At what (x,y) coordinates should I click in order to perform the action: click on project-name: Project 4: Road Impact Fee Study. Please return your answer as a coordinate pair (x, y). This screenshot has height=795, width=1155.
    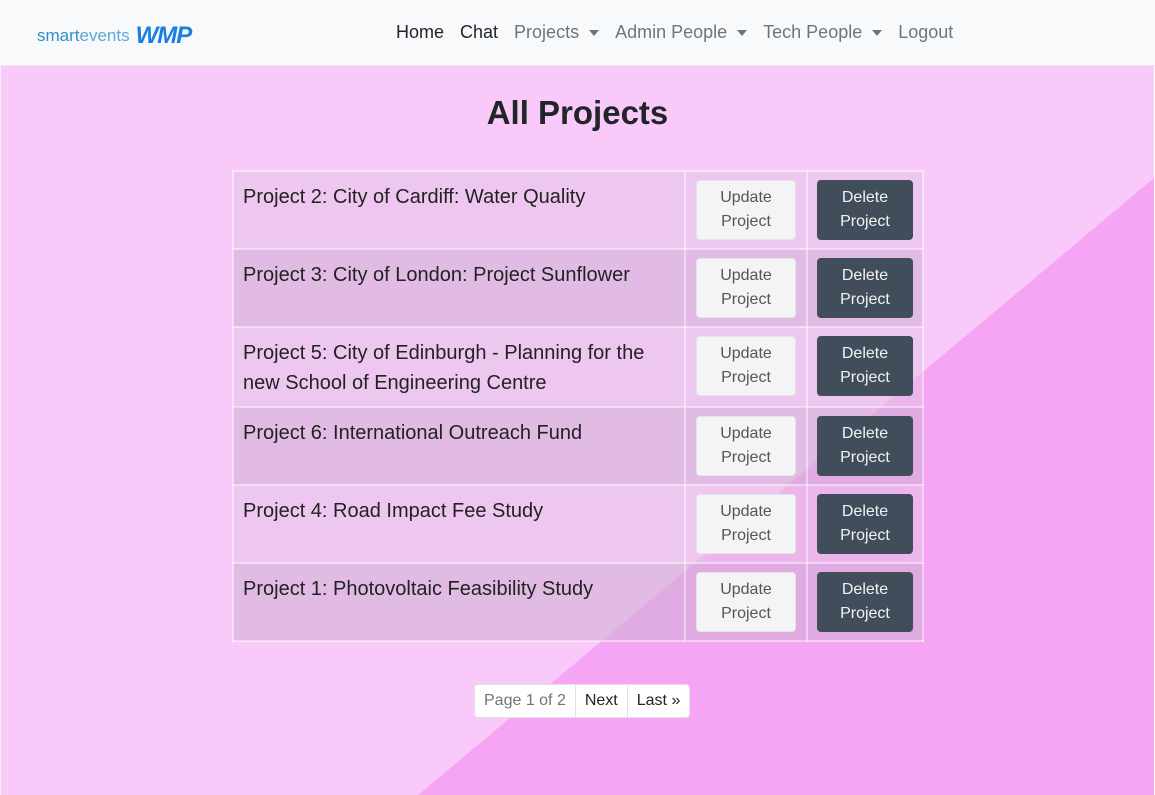
    Looking at the image, I should click on (393, 511).